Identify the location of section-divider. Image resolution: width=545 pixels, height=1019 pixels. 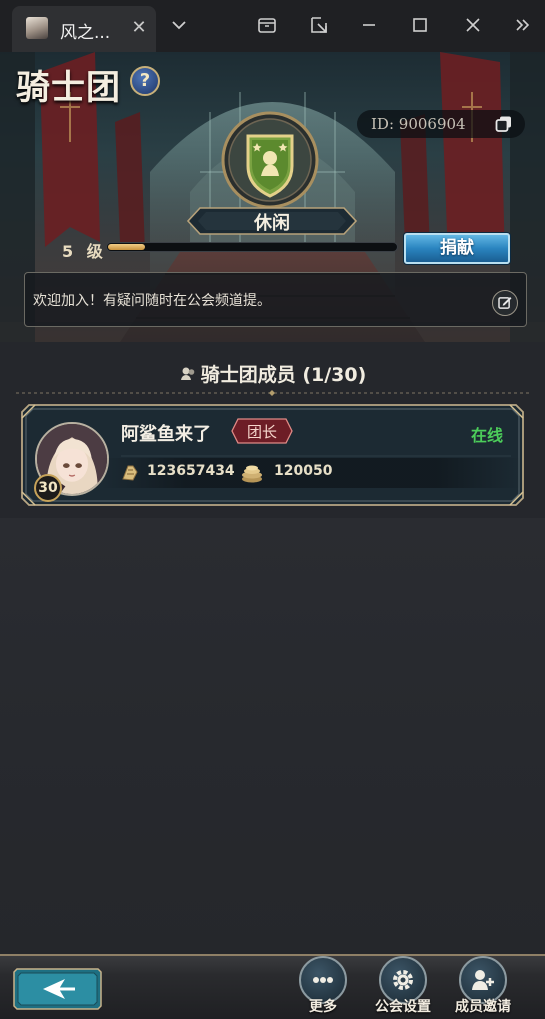
(272, 393).